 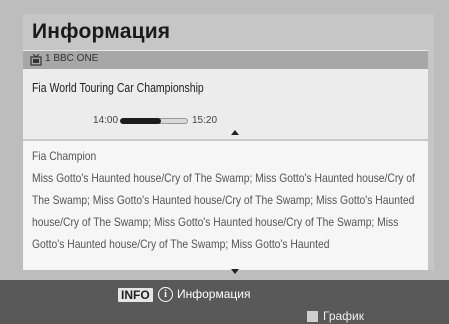 What do you see at coordinates (36, 60) in the screenshot?
I see `tv-icon` at bounding box center [36, 60].